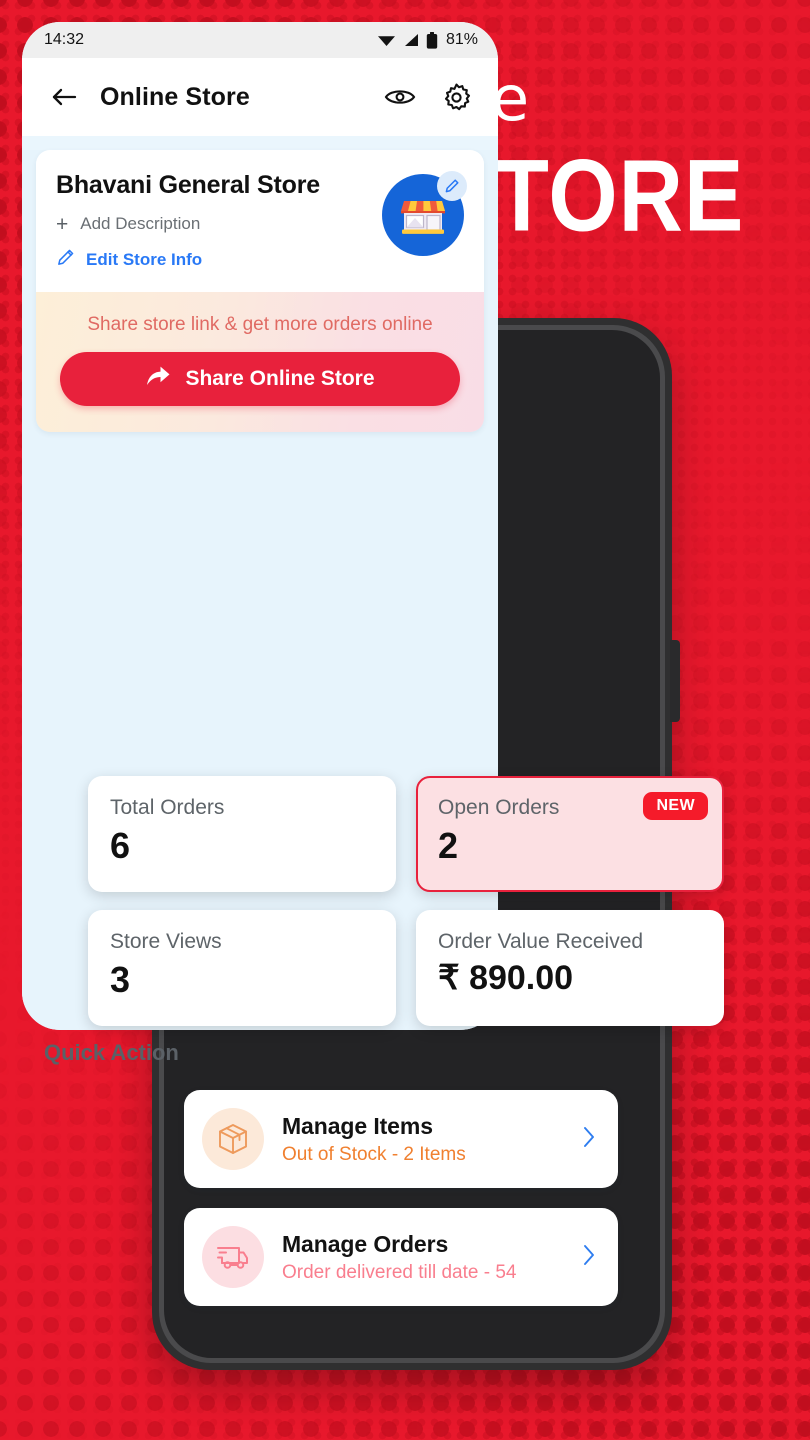 Image resolution: width=810 pixels, height=1440 pixels. What do you see at coordinates (242, 968) in the screenshot?
I see `stat-card-store-views: Store Views 3` at bounding box center [242, 968].